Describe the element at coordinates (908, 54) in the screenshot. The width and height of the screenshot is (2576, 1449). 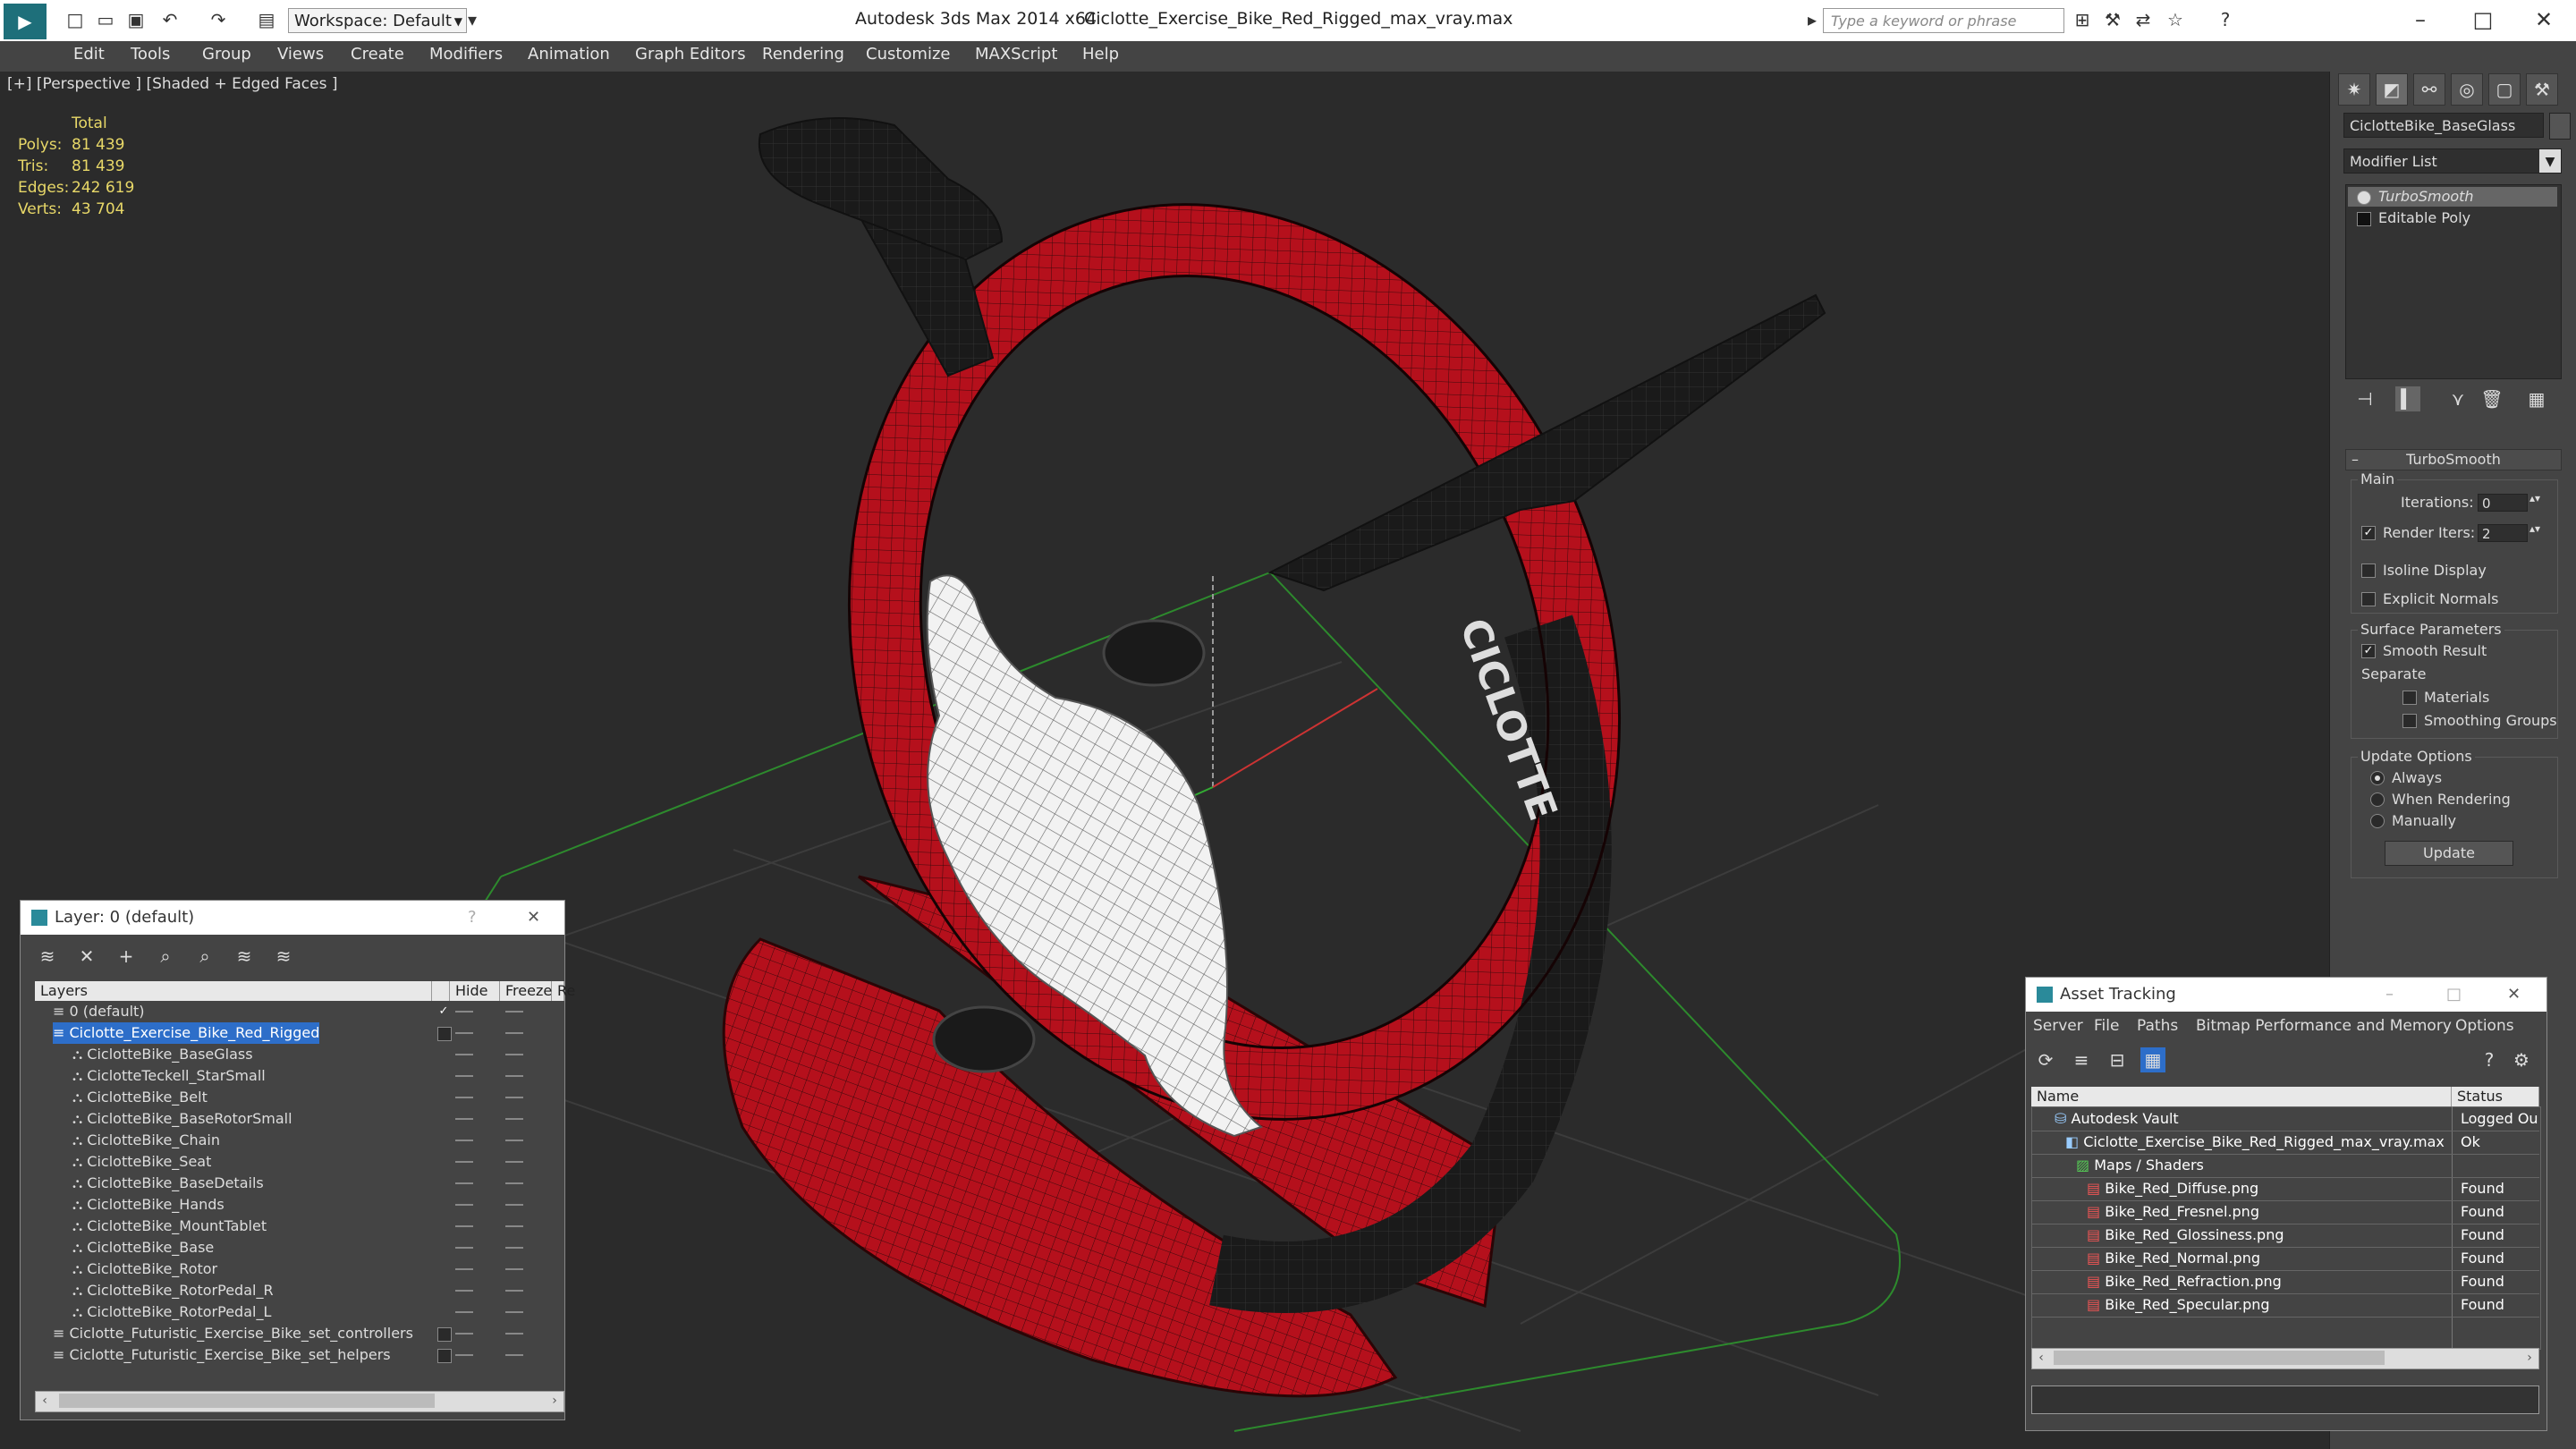
I see `menu-customize: Customize` at that location.